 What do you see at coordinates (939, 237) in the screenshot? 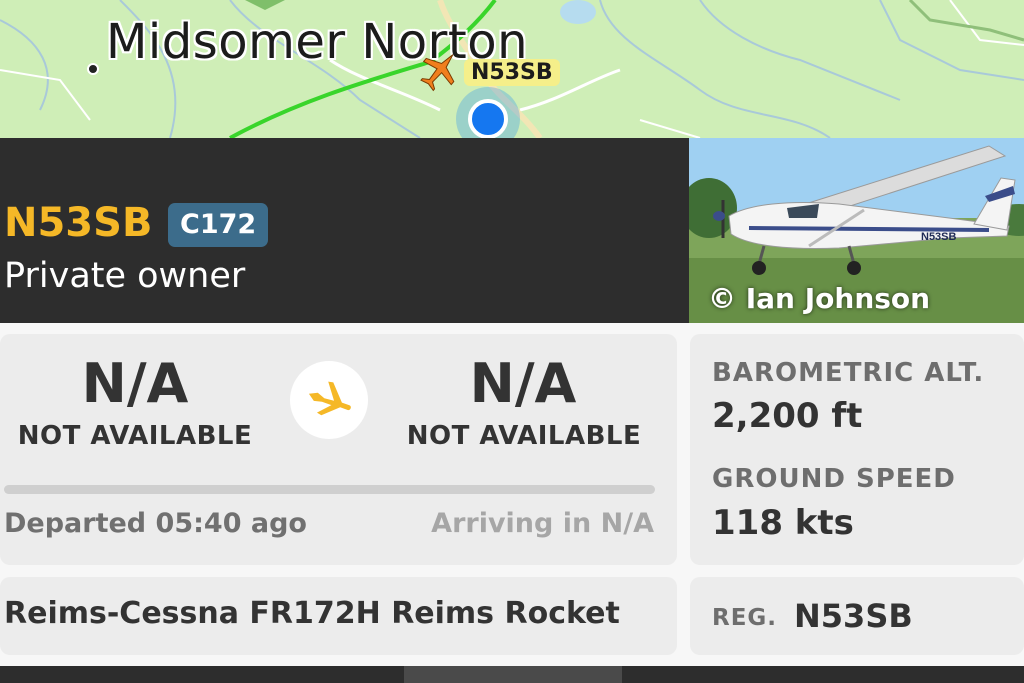
I see `svg-text: N53SB` at bounding box center [939, 237].